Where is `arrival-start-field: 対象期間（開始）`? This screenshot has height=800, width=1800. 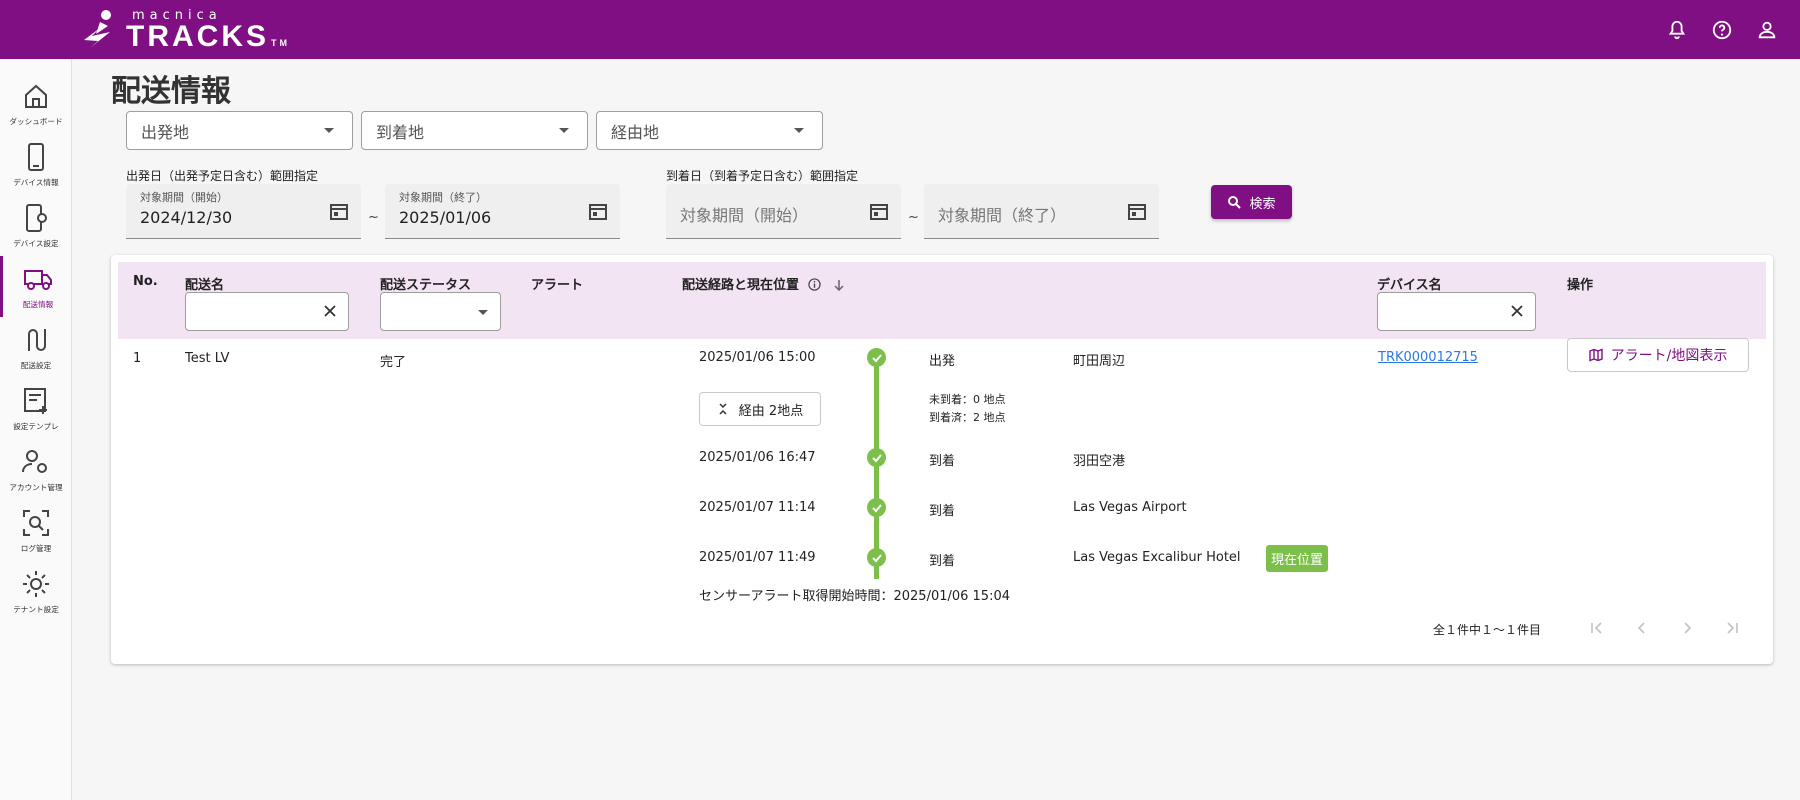
arrival-start-field: 対象期間（開始） is located at coordinates (783, 211).